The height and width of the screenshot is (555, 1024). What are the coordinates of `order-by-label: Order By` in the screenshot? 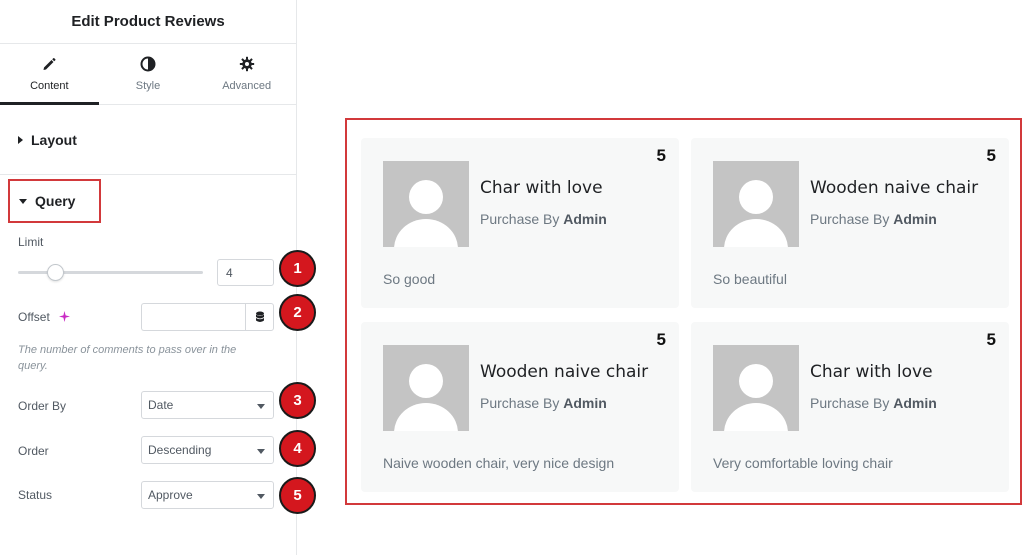 It's located at (42, 406).